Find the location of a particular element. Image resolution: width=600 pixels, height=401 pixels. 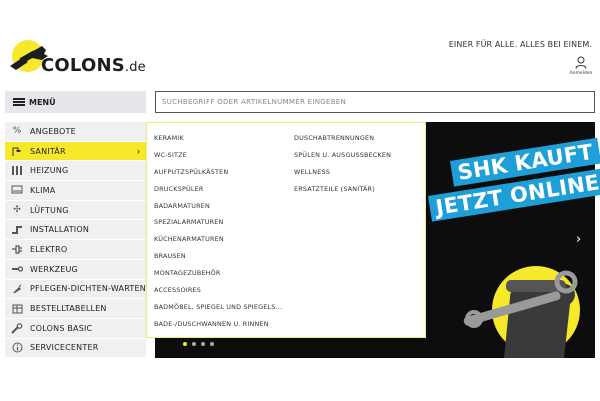

search-bar is located at coordinates (375, 102).